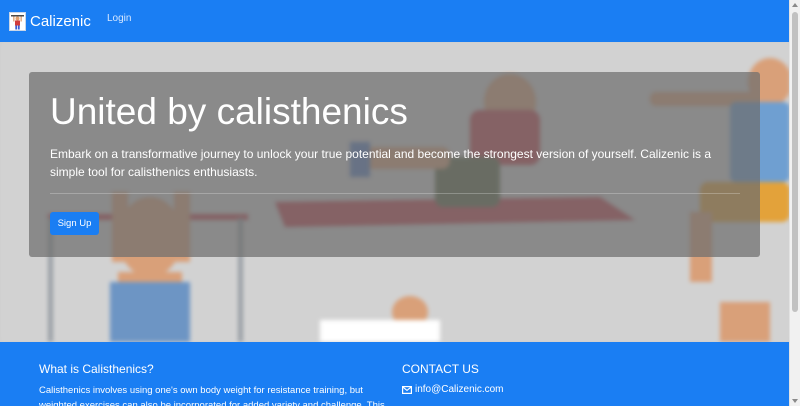 This screenshot has width=800, height=406. I want to click on footer-email: info@Calizenic.com, so click(453, 389).